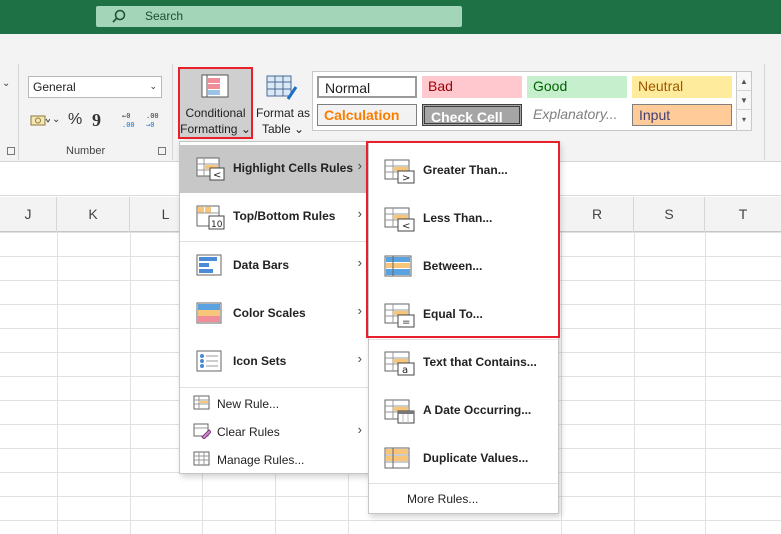 This screenshot has height=534, width=781. I want to click on menu-item-color-scales: Color Scales ›, so click(274, 314).